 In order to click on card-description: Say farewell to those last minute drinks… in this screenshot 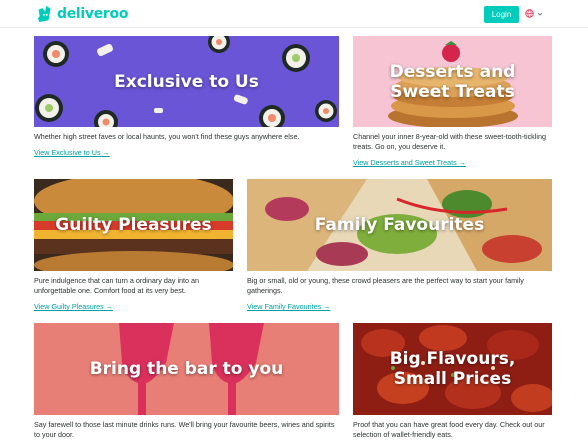, I will do `click(184, 429)`.